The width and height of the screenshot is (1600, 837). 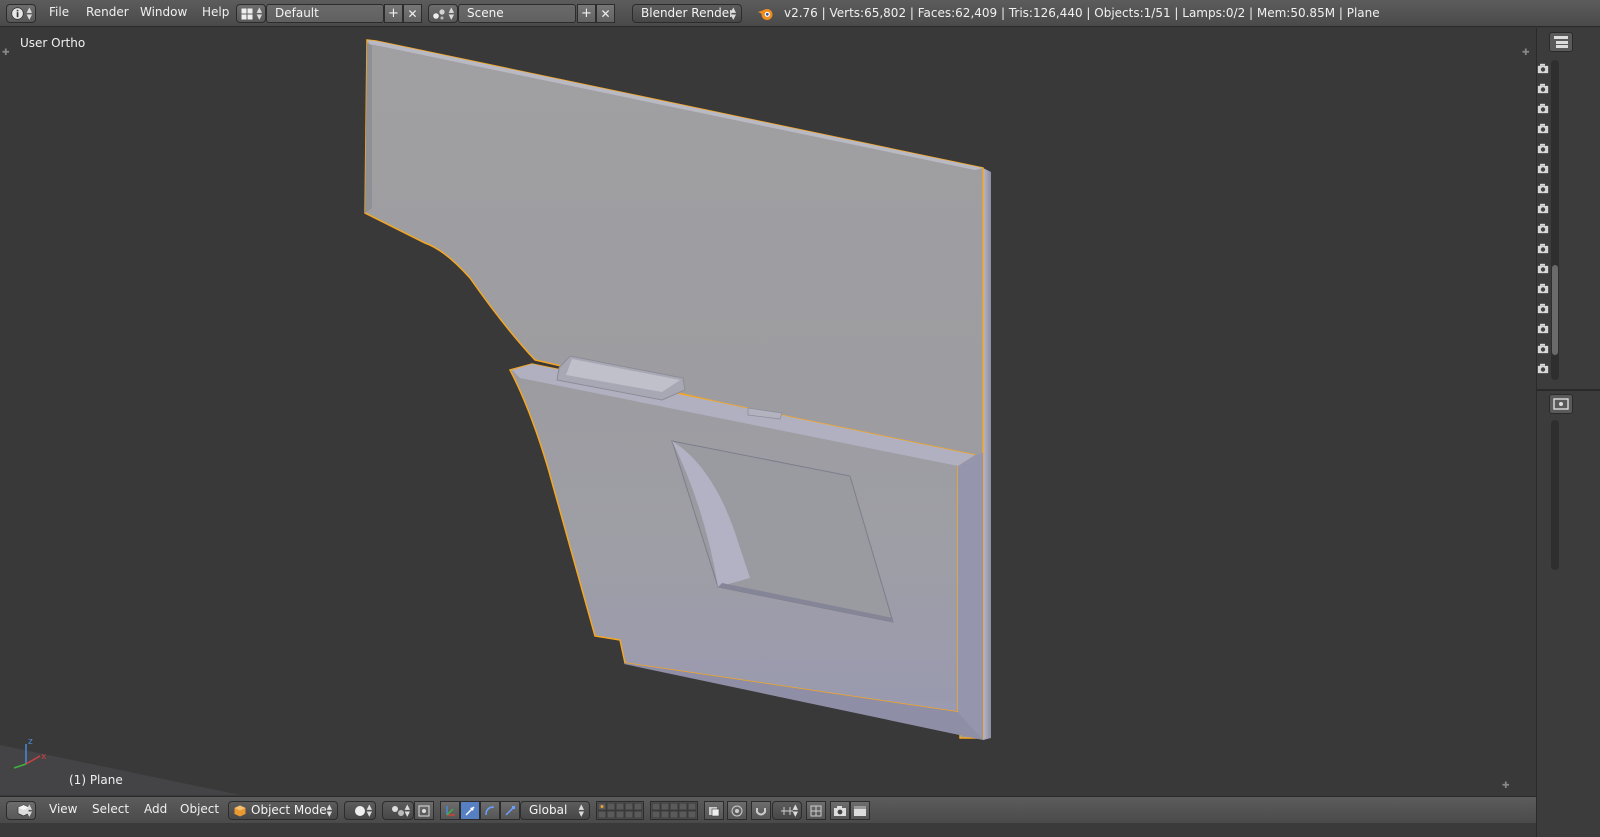 I want to click on render-image-button, so click(x=840, y=810).